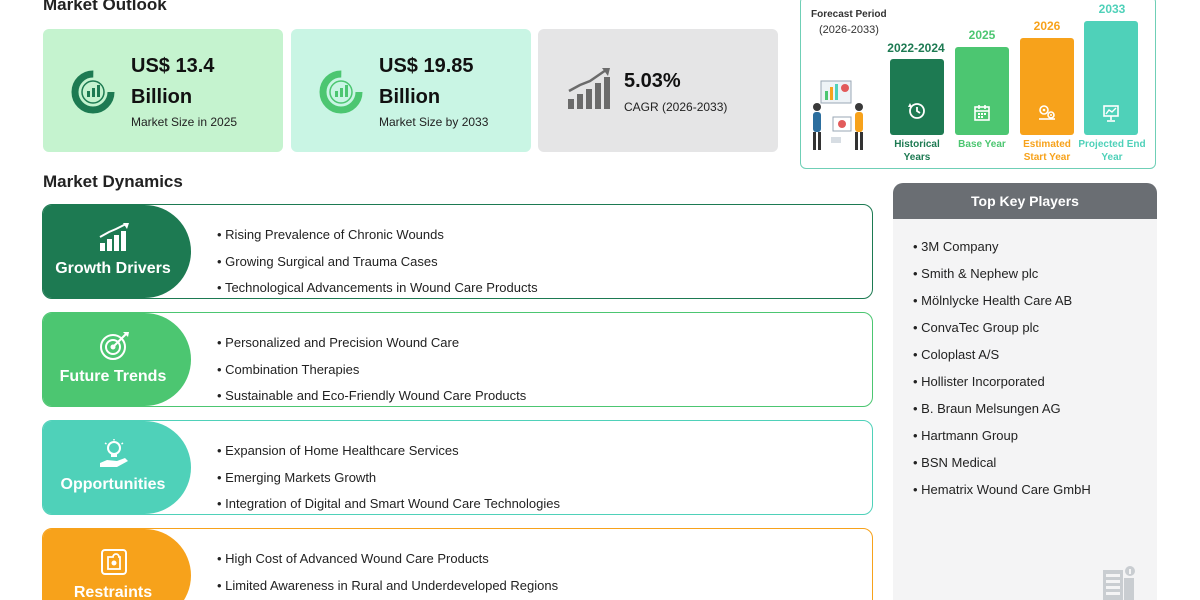 This screenshot has width=1200, height=600. I want to click on rising-bar-chart-icon, so click(589, 88).